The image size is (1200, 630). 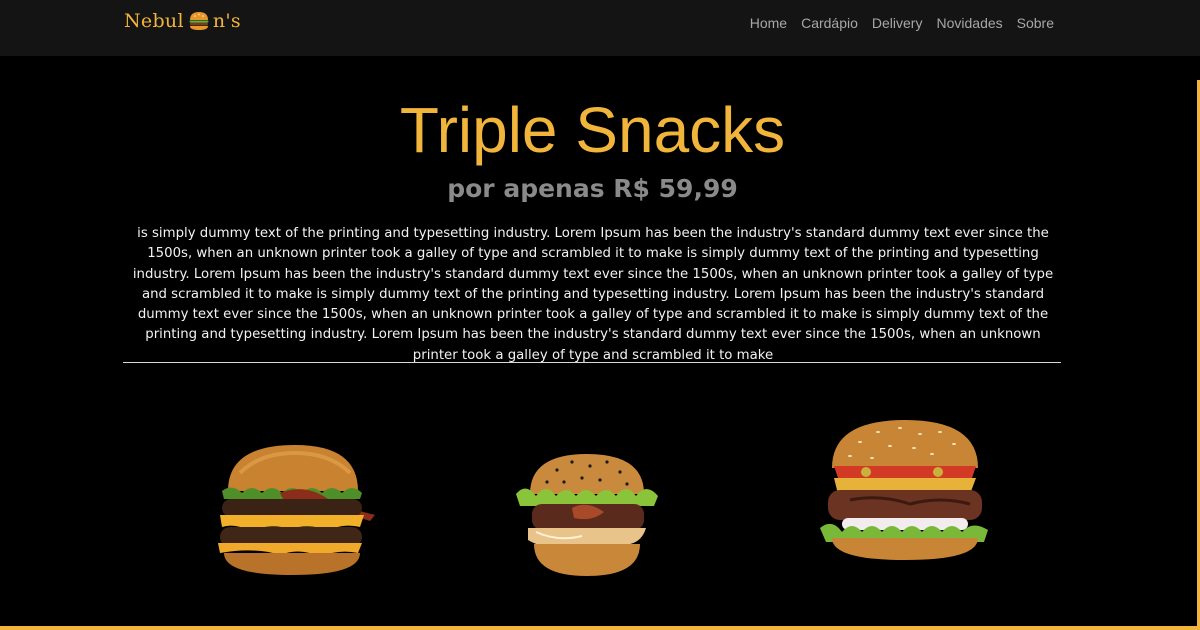 What do you see at coordinates (154, 21) in the screenshot?
I see `brand-name-start: Nebul` at bounding box center [154, 21].